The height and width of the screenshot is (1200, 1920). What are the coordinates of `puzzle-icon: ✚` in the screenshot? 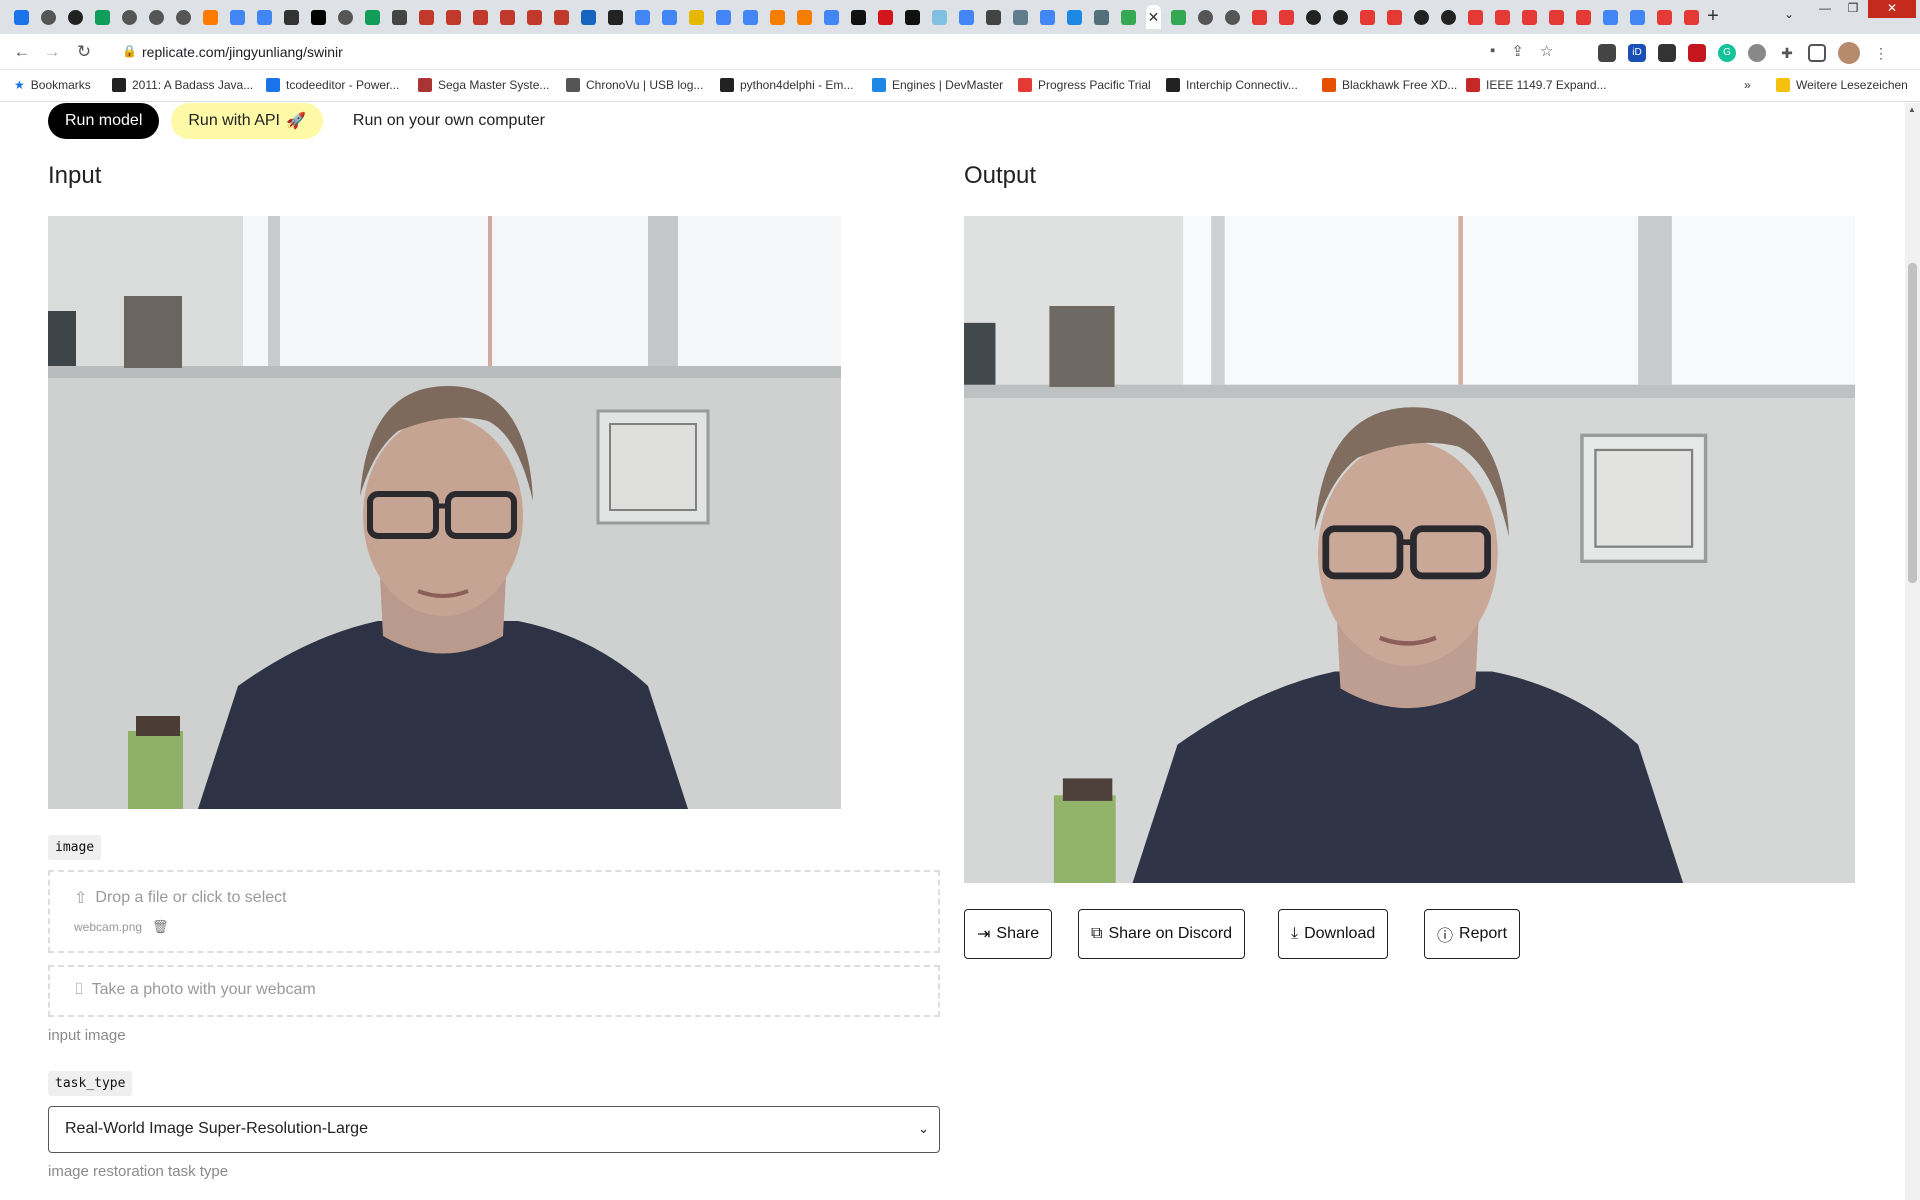 It's located at (1787, 53).